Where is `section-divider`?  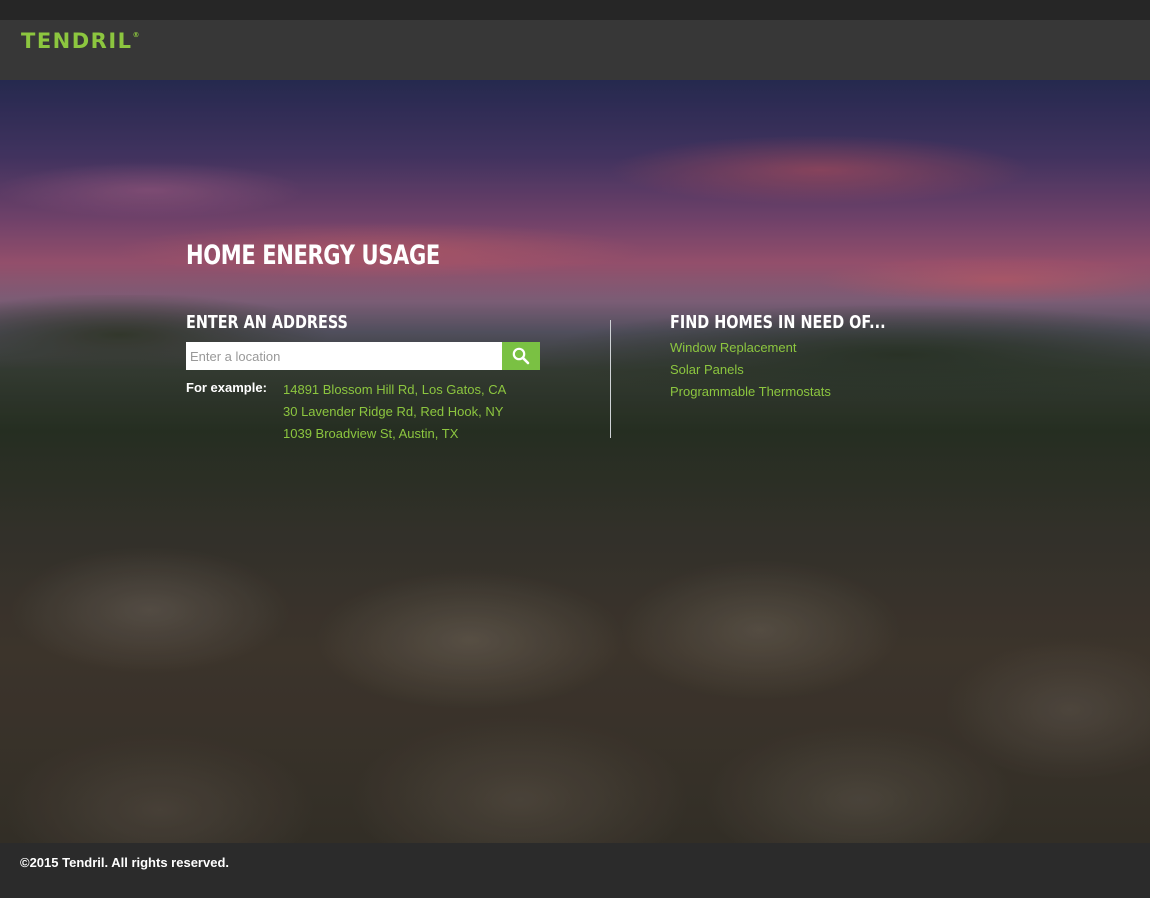 section-divider is located at coordinates (610, 379).